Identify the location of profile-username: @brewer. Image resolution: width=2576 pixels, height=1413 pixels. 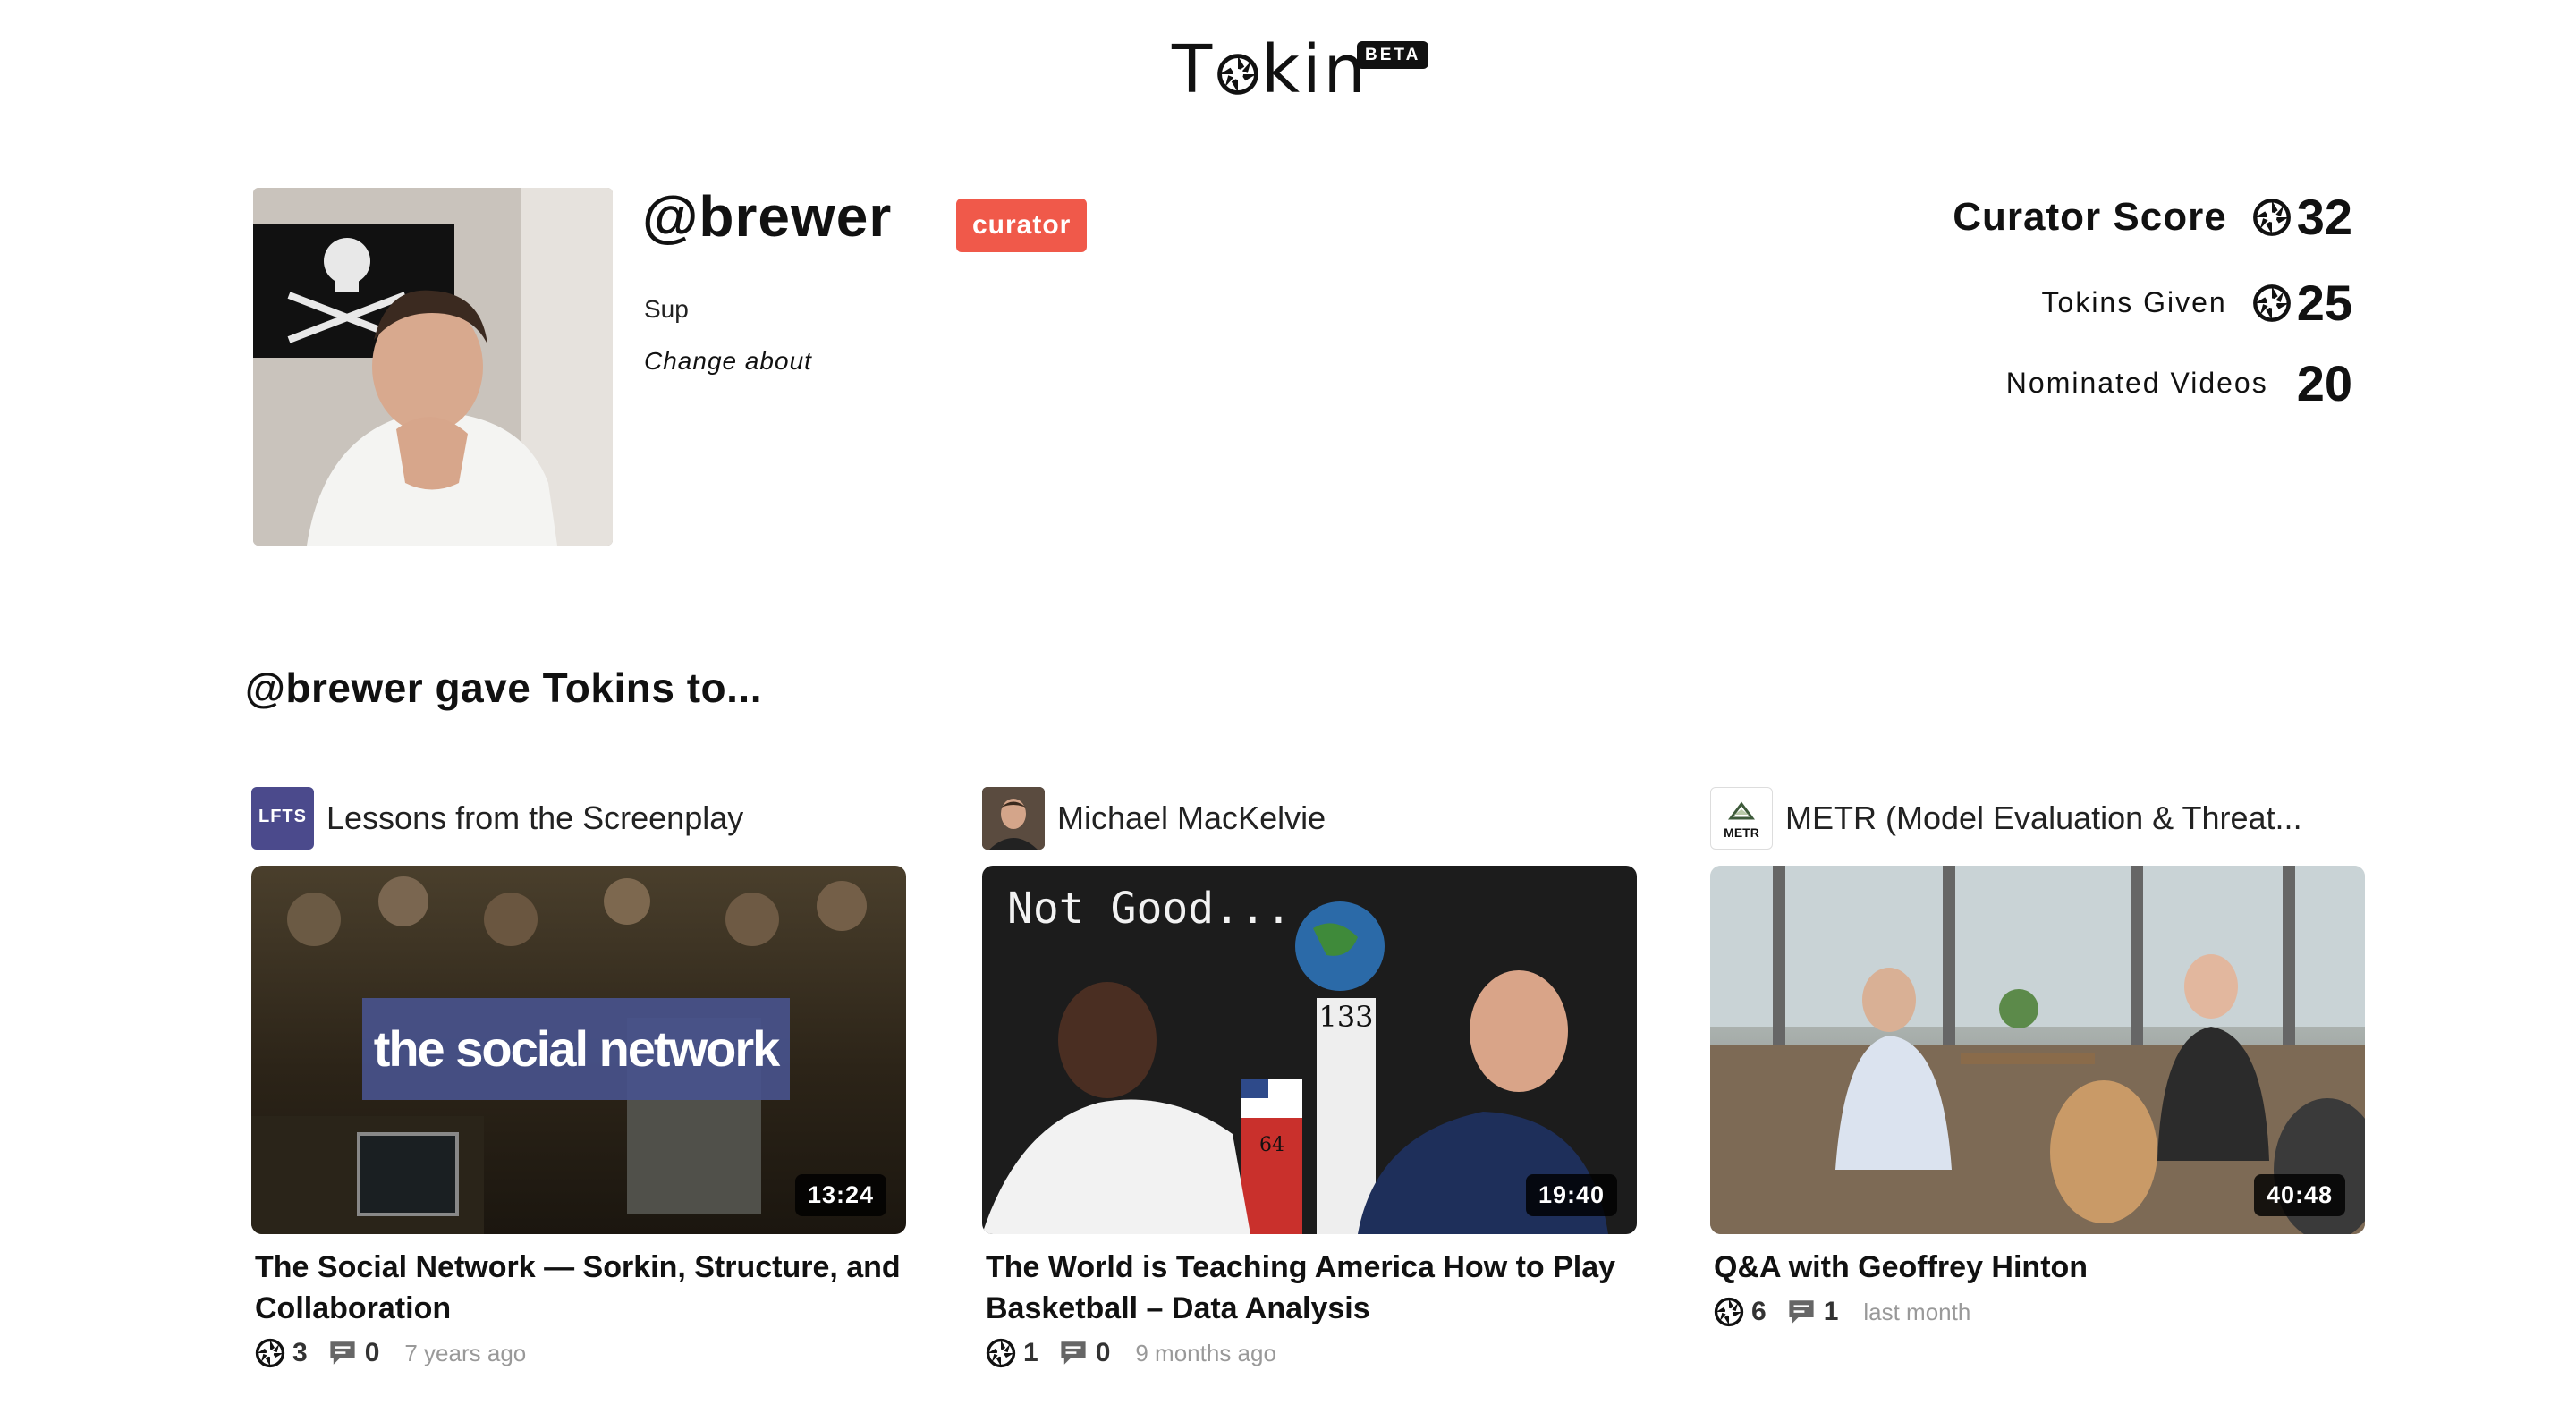
(767, 216).